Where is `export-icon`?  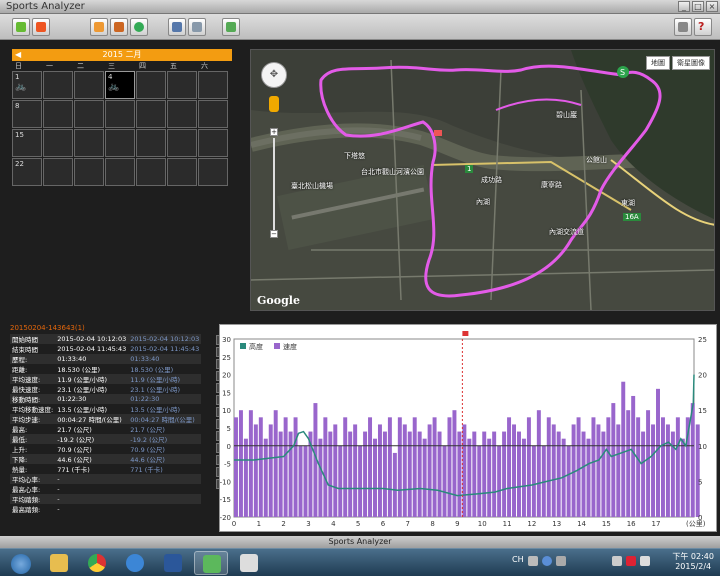
export-icon is located at coordinates (119, 27).